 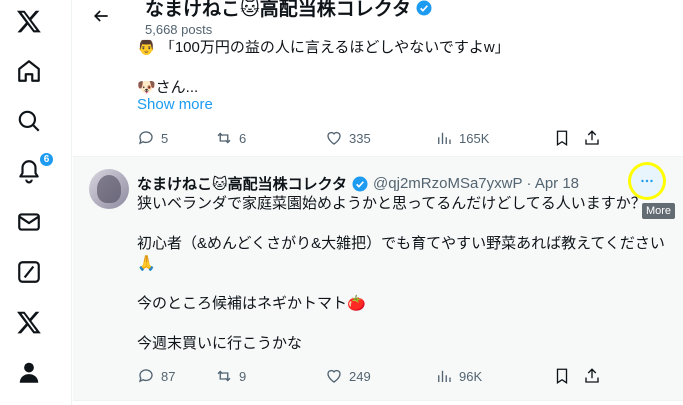 I want to click on tweet-date: · Apr 18, so click(x=552, y=183).